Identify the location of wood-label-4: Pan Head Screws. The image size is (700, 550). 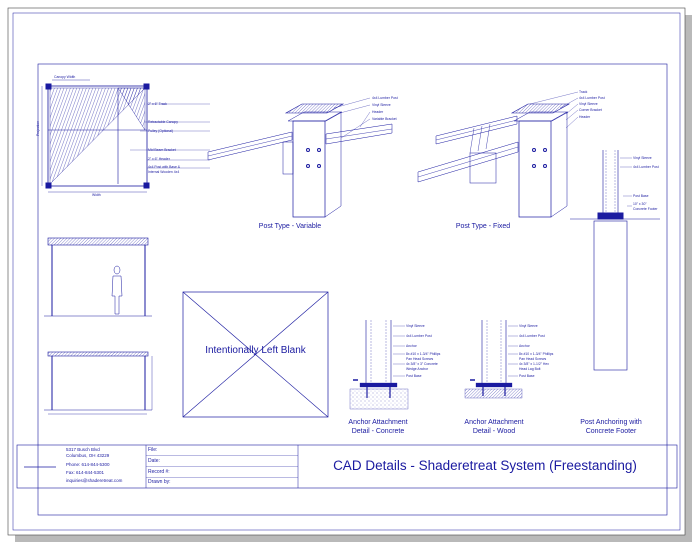
(533, 359).